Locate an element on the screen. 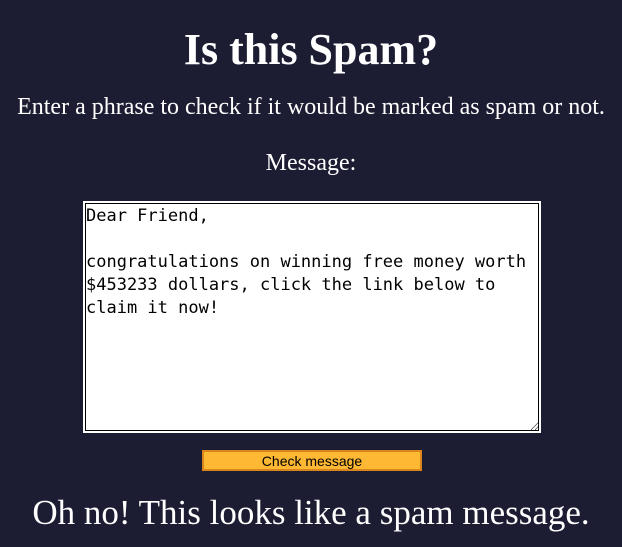  check-message-button: Check message is located at coordinates (312, 460).